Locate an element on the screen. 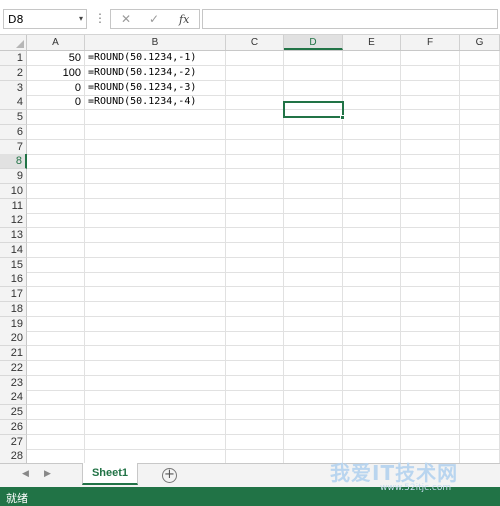  cell-e3 is located at coordinates (372, 88).